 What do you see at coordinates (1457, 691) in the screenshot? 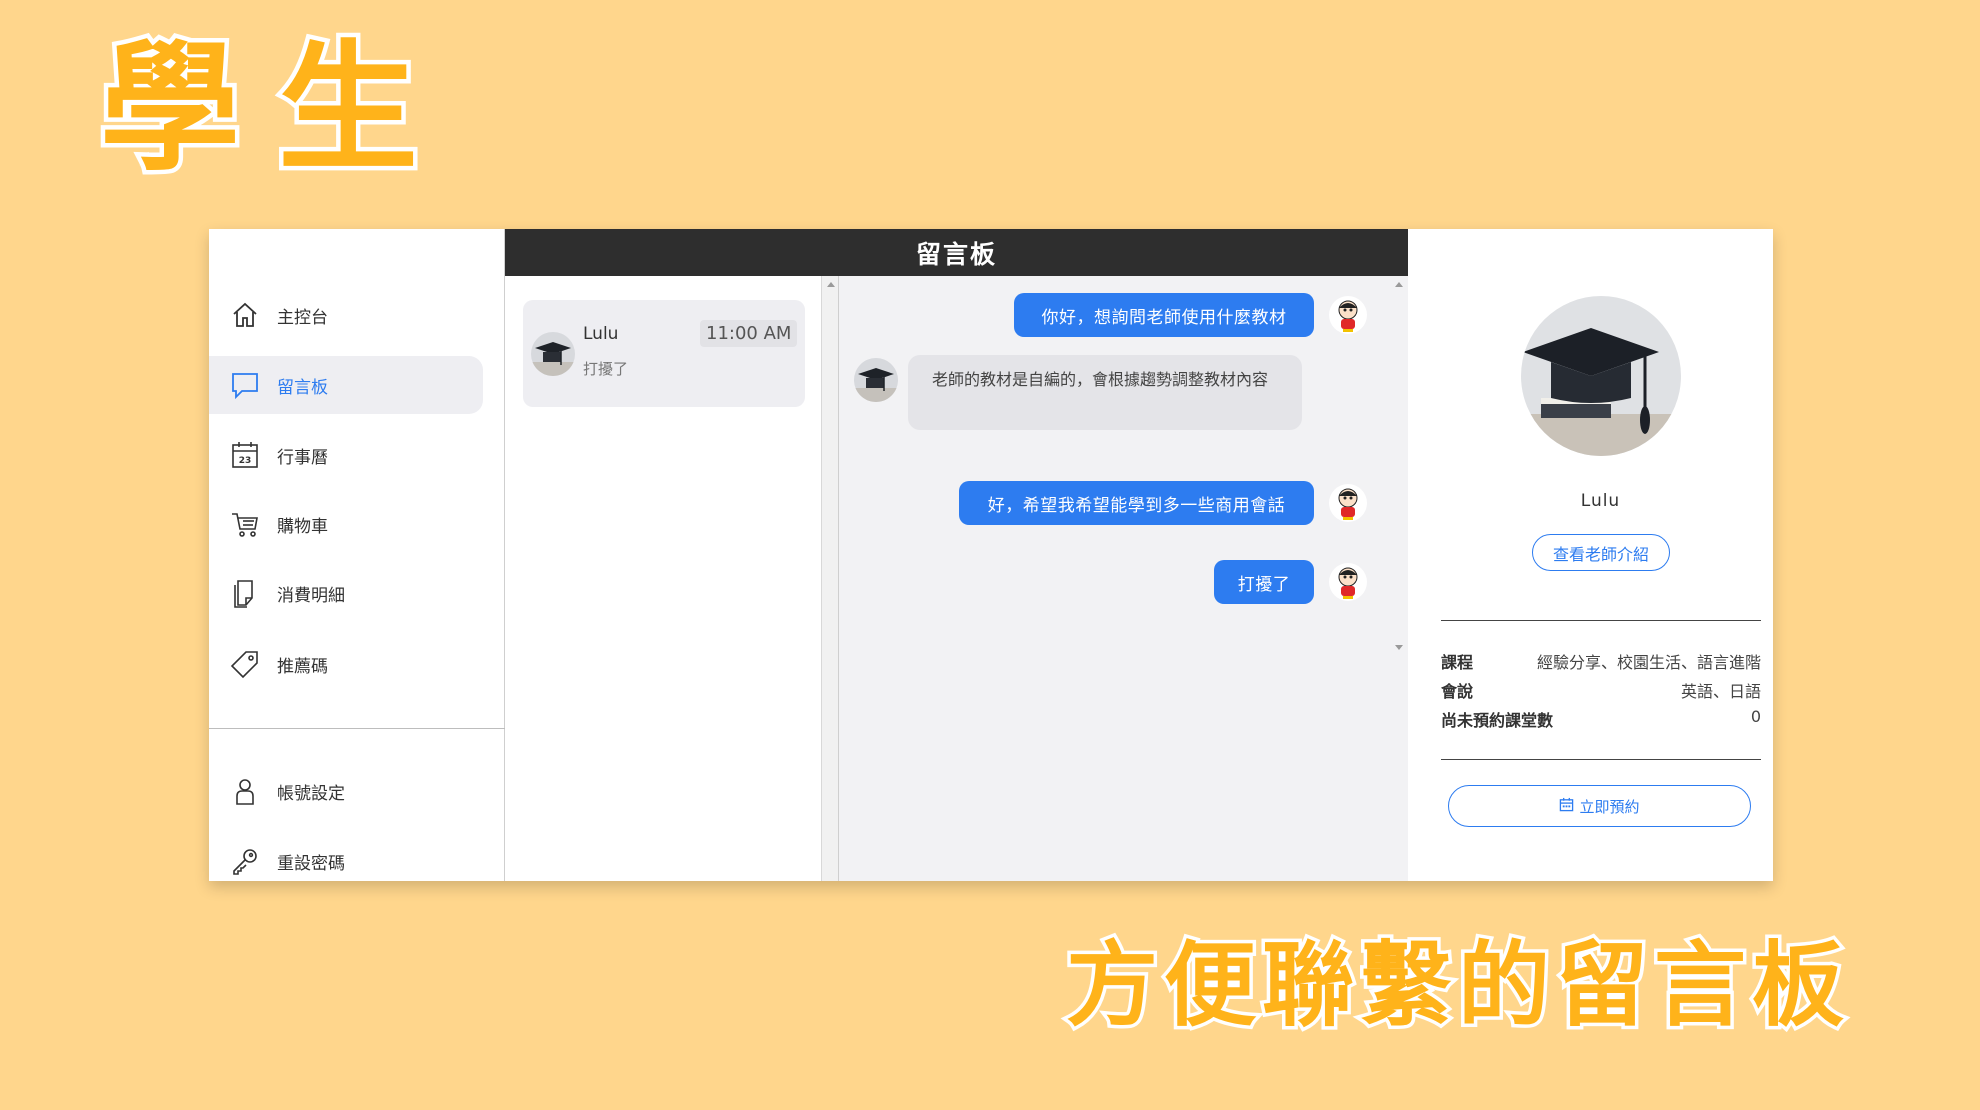
I see `info-label: 會說` at bounding box center [1457, 691].